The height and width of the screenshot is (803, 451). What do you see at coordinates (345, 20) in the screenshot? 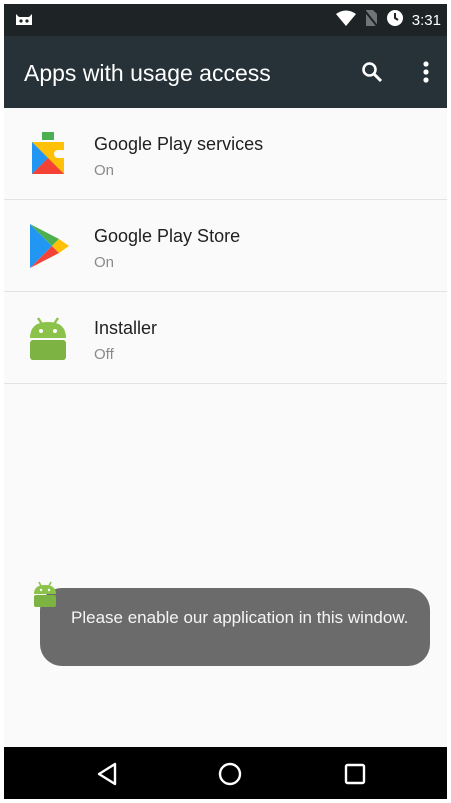
I see `wifi-icon` at bounding box center [345, 20].